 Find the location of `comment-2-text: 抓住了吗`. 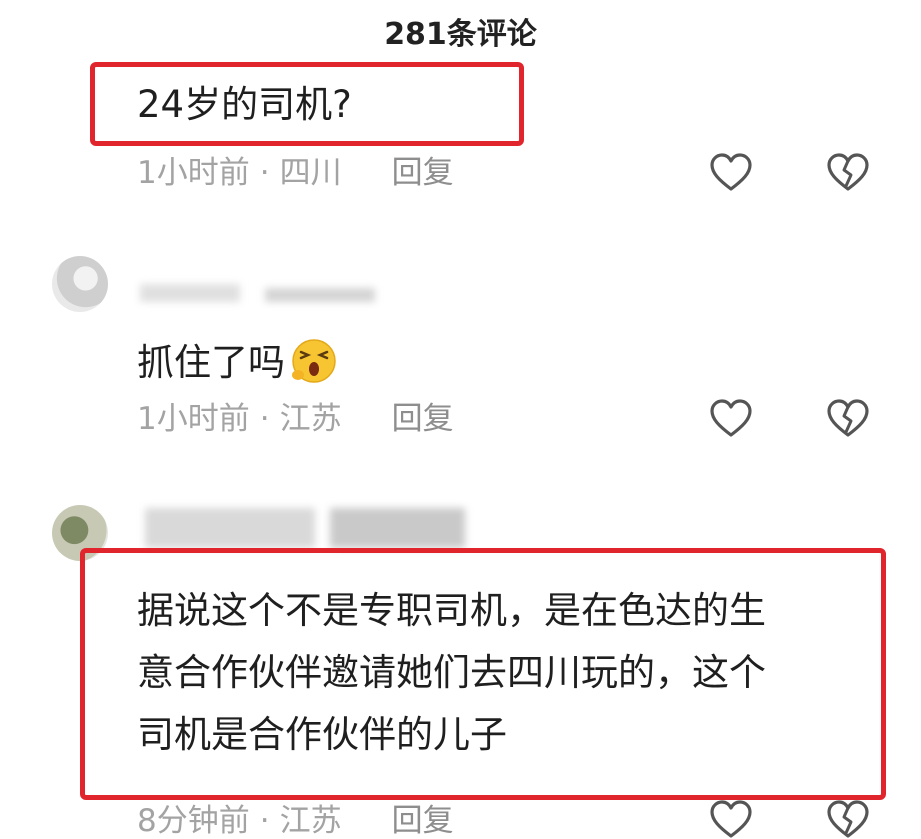

comment-2-text: 抓住了吗 is located at coordinates (238, 360).